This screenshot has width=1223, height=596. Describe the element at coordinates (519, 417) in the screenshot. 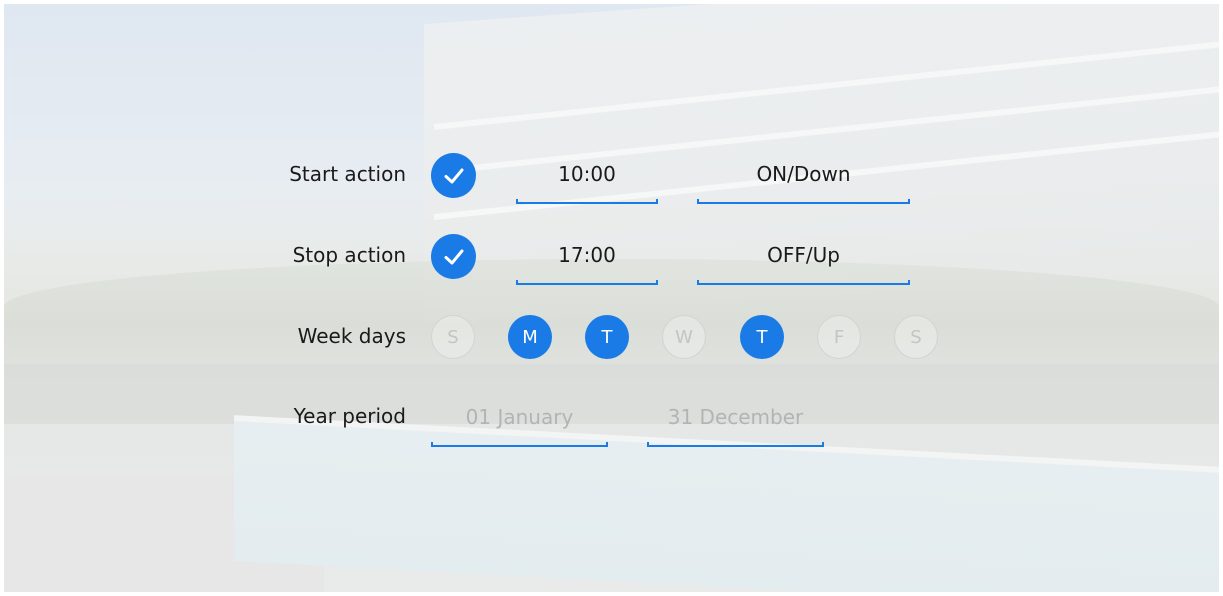

I see `year-period-start-value: 01 January` at that location.